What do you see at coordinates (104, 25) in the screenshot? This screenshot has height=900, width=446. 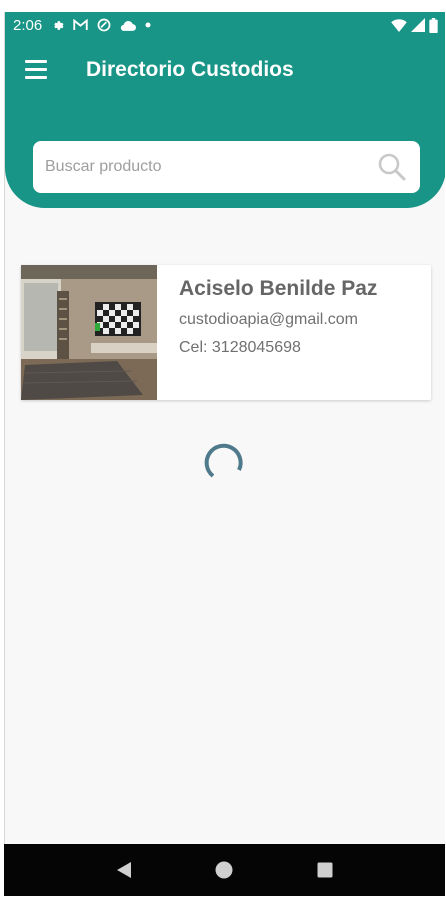 I see `vpn-icon` at bounding box center [104, 25].